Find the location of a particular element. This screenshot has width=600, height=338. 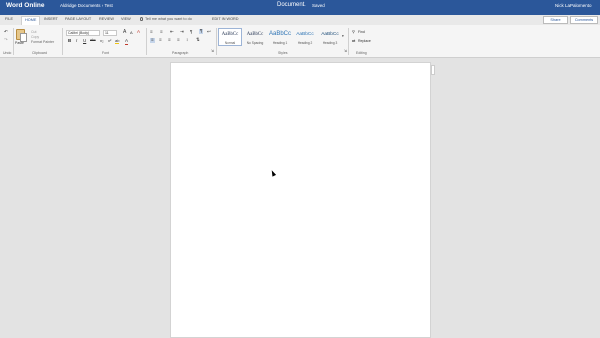

italic-button: I is located at coordinates (76, 41).